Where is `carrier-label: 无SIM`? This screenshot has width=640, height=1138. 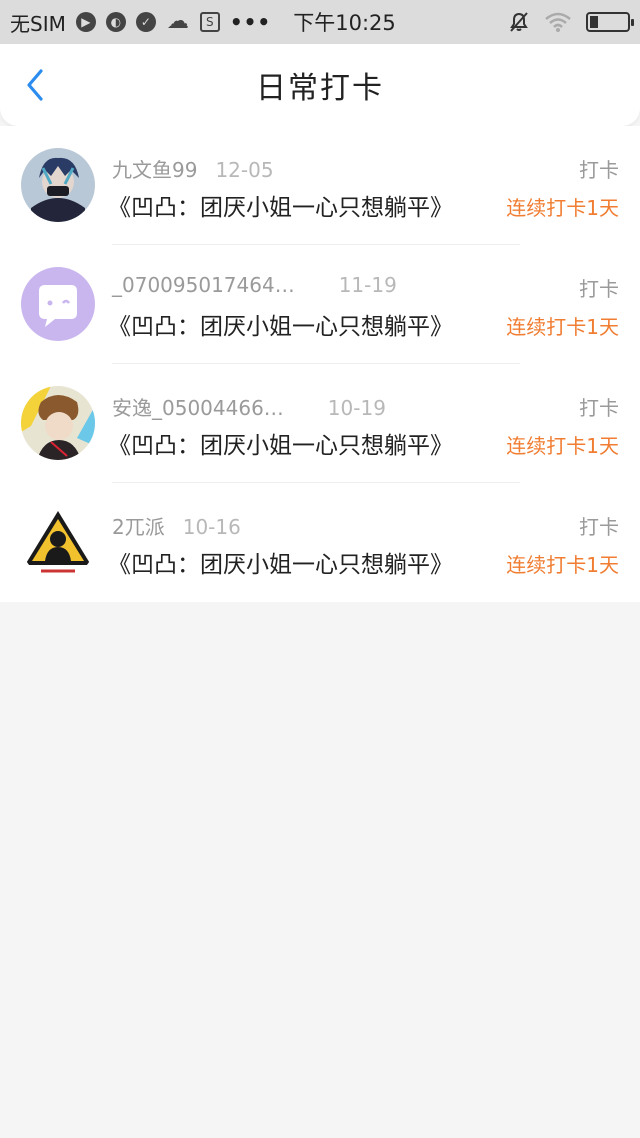 carrier-label: 无SIM is located at coordinates (38, 23).